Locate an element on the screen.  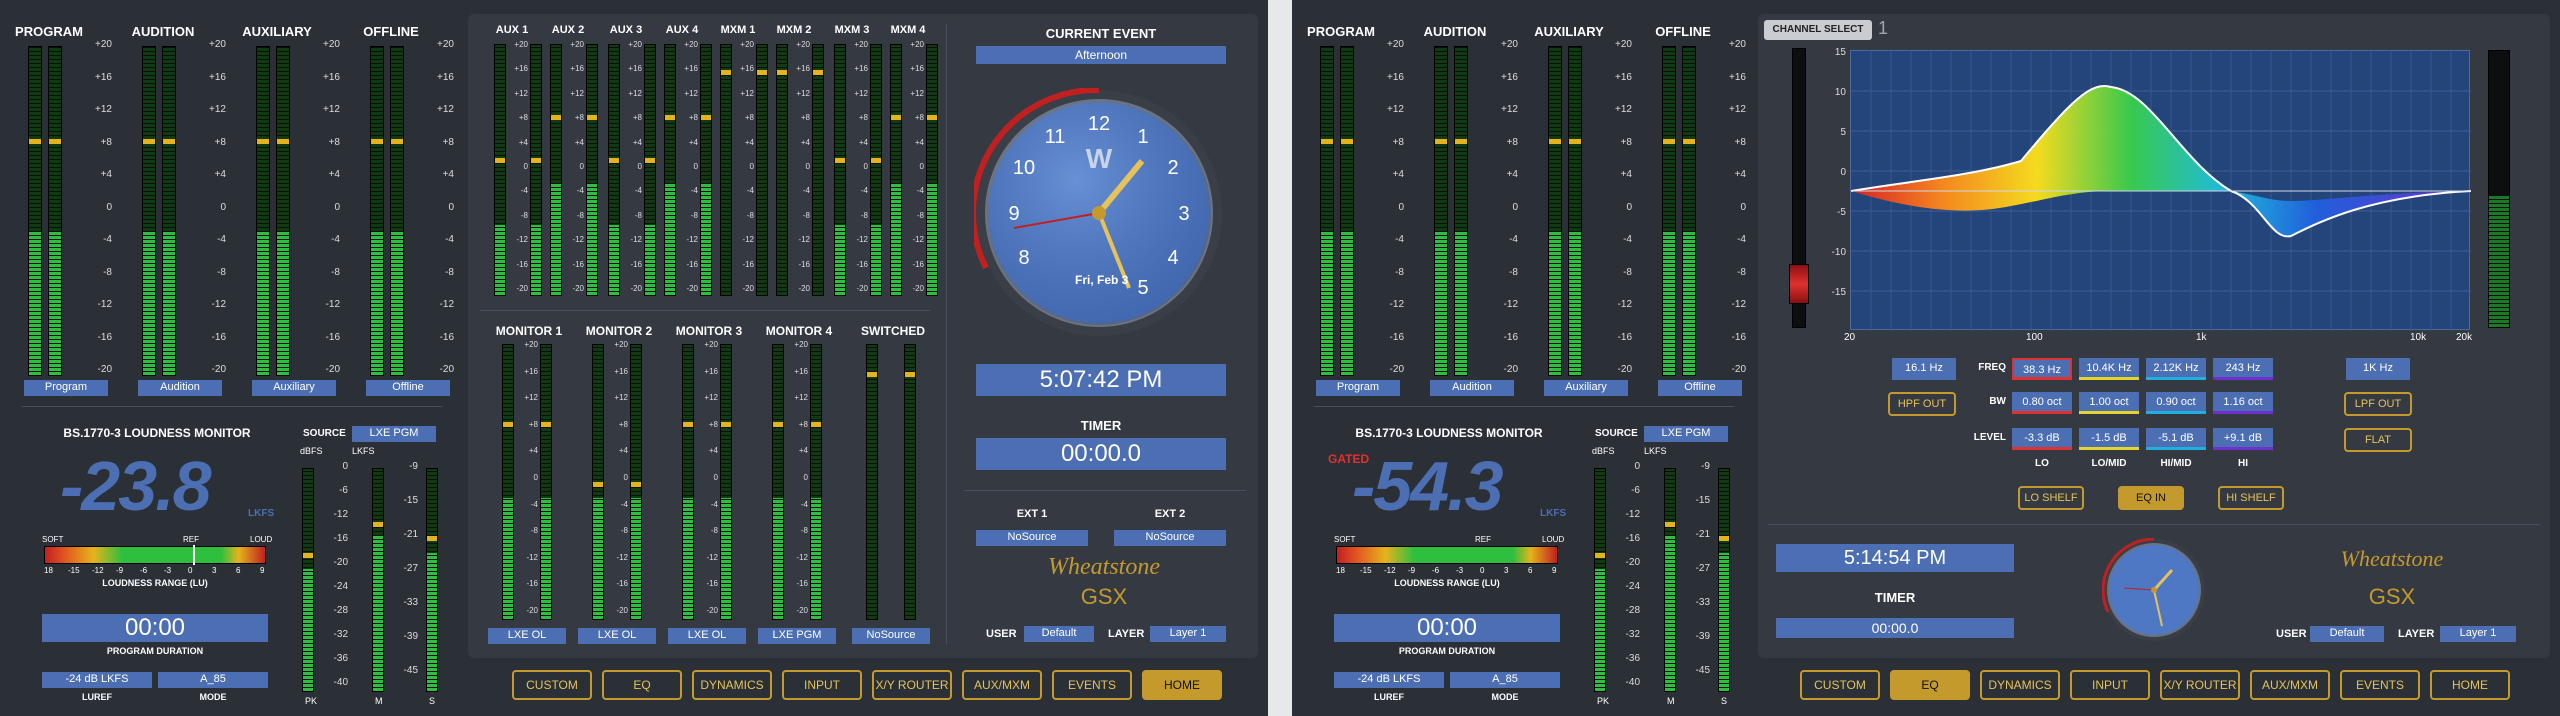
monitor-source-3: LXE PGM is located at coordinates (797, 636).